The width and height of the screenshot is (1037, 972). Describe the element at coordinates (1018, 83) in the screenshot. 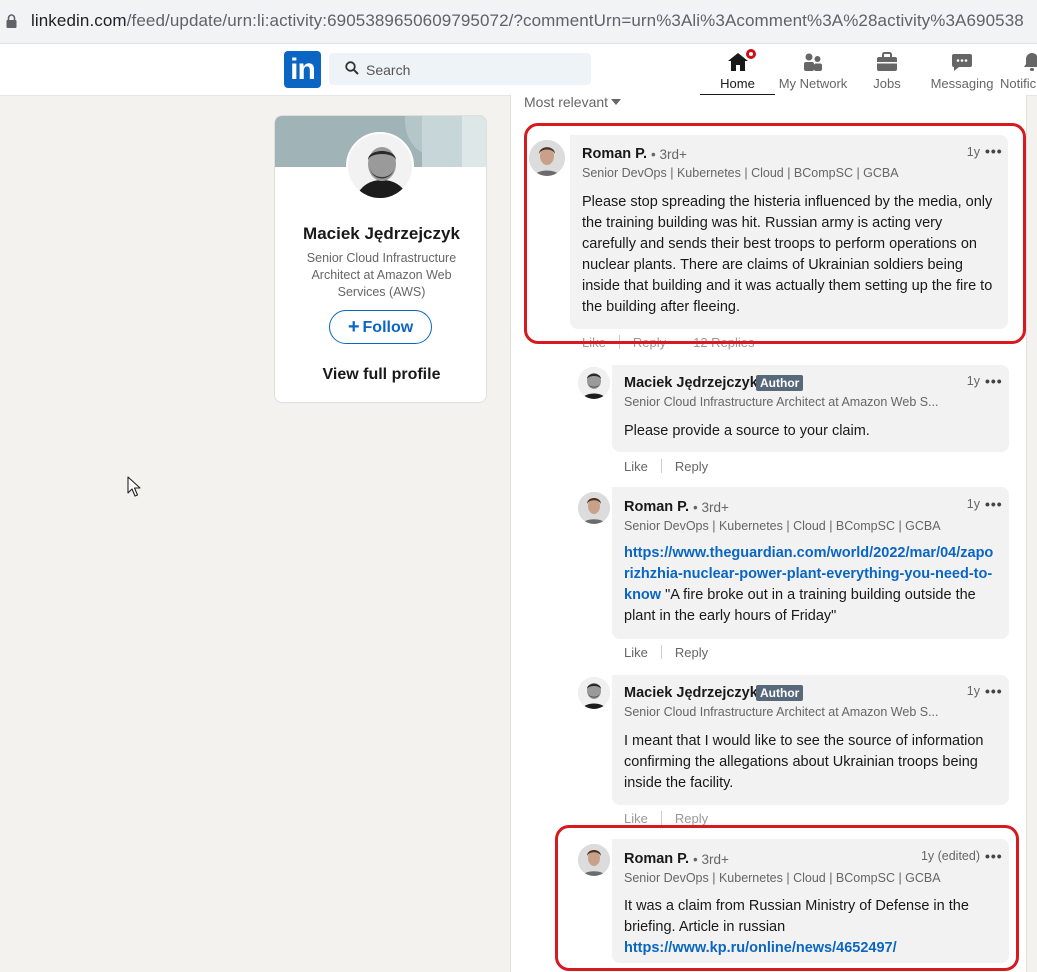

I see `nav-notifications-label: Notific` at that location.